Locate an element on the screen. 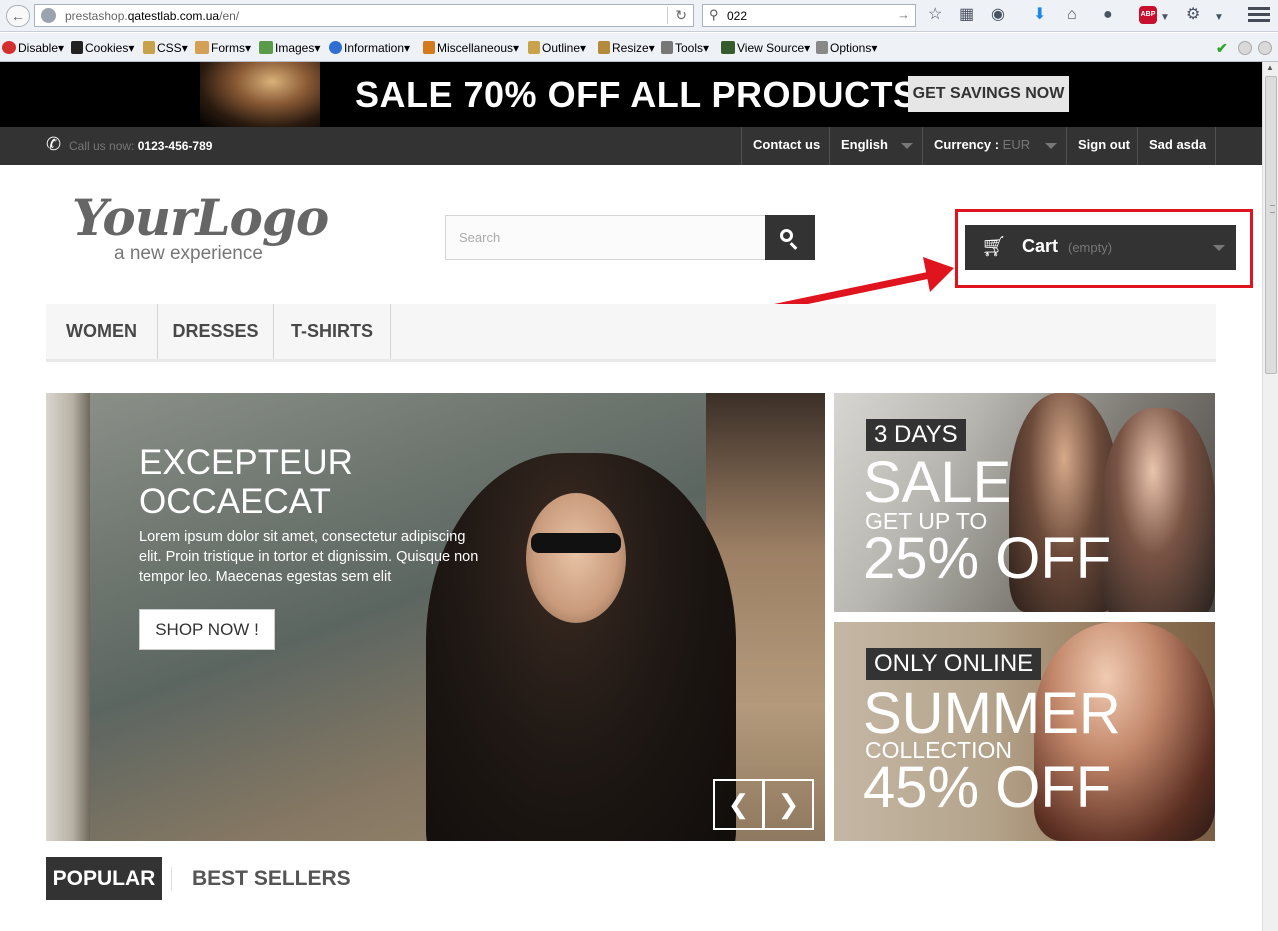  bookmark-star-icon: ☆ is located at coordinates (935, 15).